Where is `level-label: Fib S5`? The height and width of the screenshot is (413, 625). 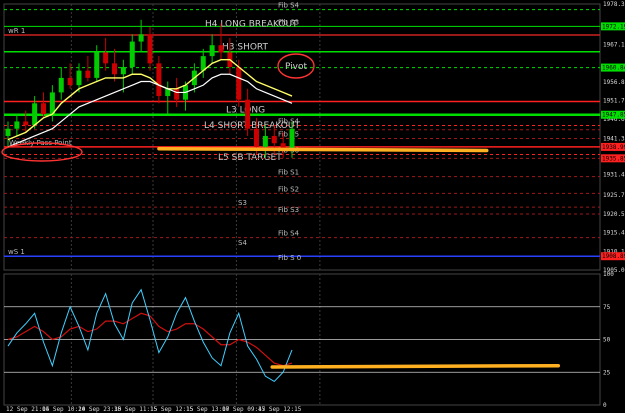
level-label: Fib S5 is located at coordinates (288, 135).